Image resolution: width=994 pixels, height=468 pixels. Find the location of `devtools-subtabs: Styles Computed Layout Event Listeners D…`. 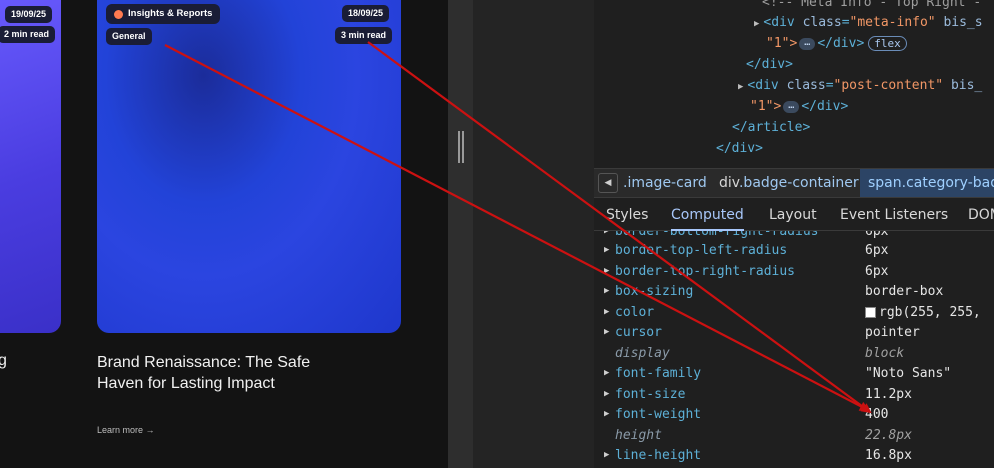

devtools-subtabs: Styles Computed Layout Event Listeners D… is located at coordinates (794, 215).